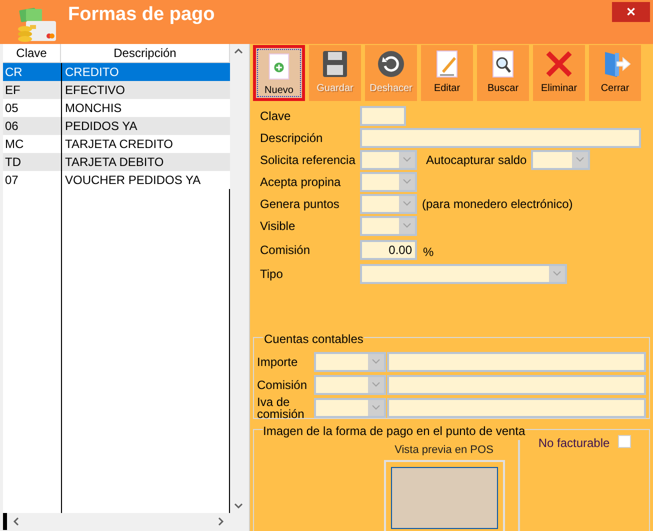 This screenshot has height=531, width=653. What do you see at coordinates (615, 73) in the screenshot?
I see `toolbar-button: Cerrar` at bounding box center [615, 73].